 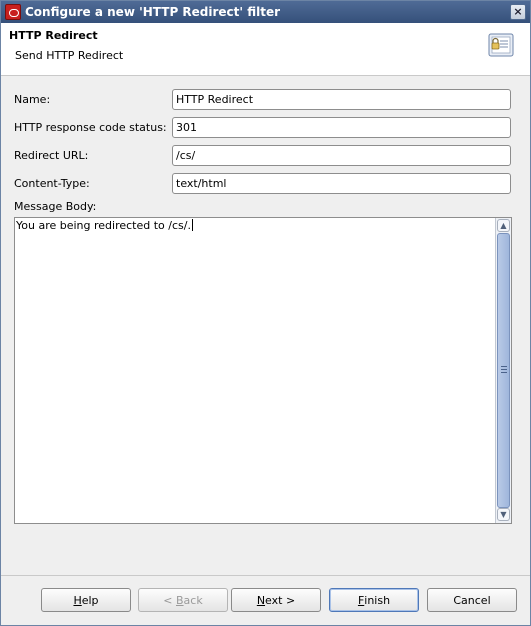 What do you see at coordinates (472, 600) in the screenshot?
I see `cancel-button: Cancel` at bounding box center [472, 600].